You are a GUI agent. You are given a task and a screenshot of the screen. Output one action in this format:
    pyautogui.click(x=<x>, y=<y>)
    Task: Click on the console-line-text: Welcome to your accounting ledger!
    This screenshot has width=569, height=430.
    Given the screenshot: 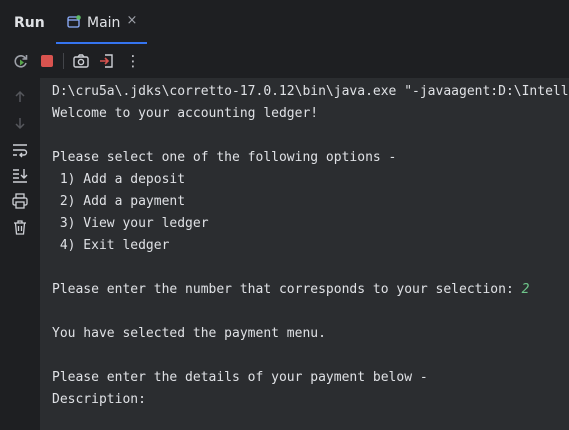 What is the action you would take?
    pyautogui.click(x=185, y=113)
    